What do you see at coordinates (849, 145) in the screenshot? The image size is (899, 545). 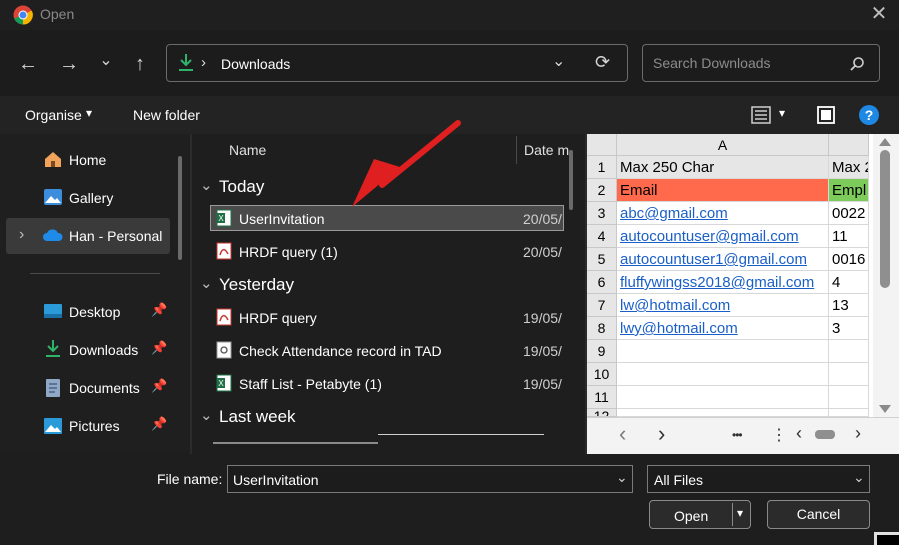 I see `column-b-header` at bounding box center [849, 145].